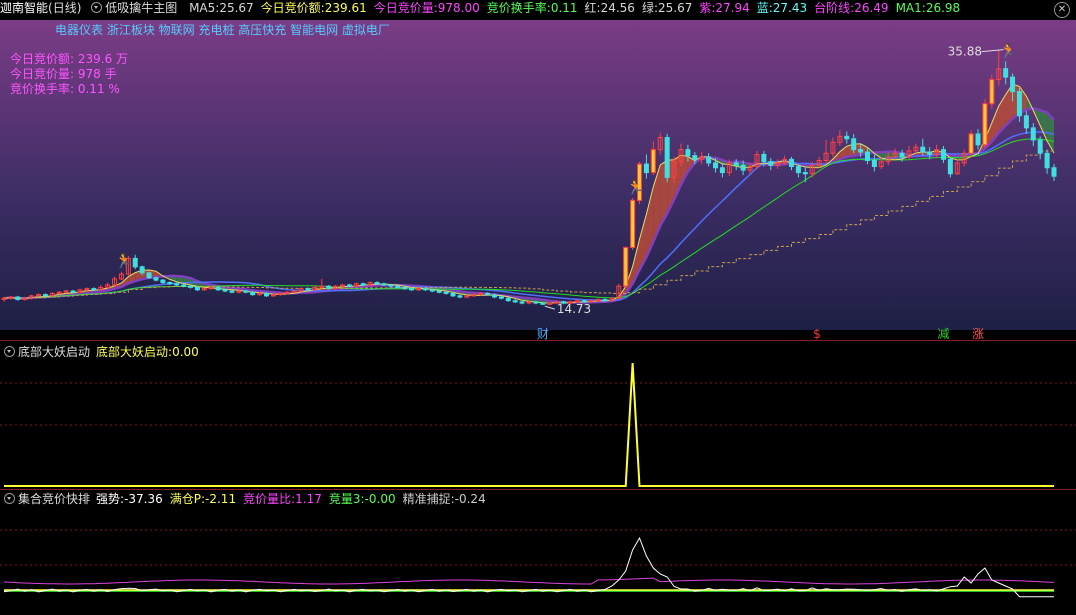 This screenshot has height=615, width=1076. Describe the element at coordinates (543, 333) in the screenshot. I see `signal-marker: 财` at that location.